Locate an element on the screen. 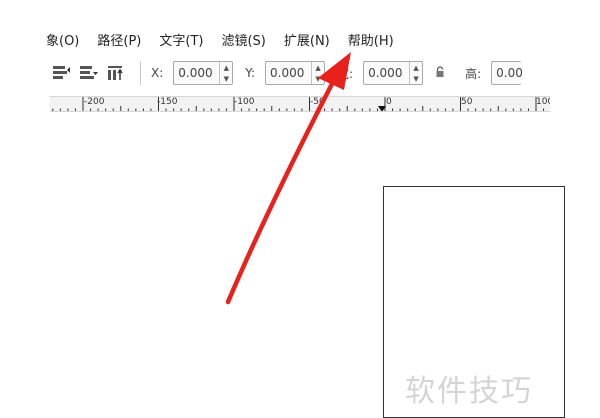  ruler-label: -150 is located at coordinates (167, 102).